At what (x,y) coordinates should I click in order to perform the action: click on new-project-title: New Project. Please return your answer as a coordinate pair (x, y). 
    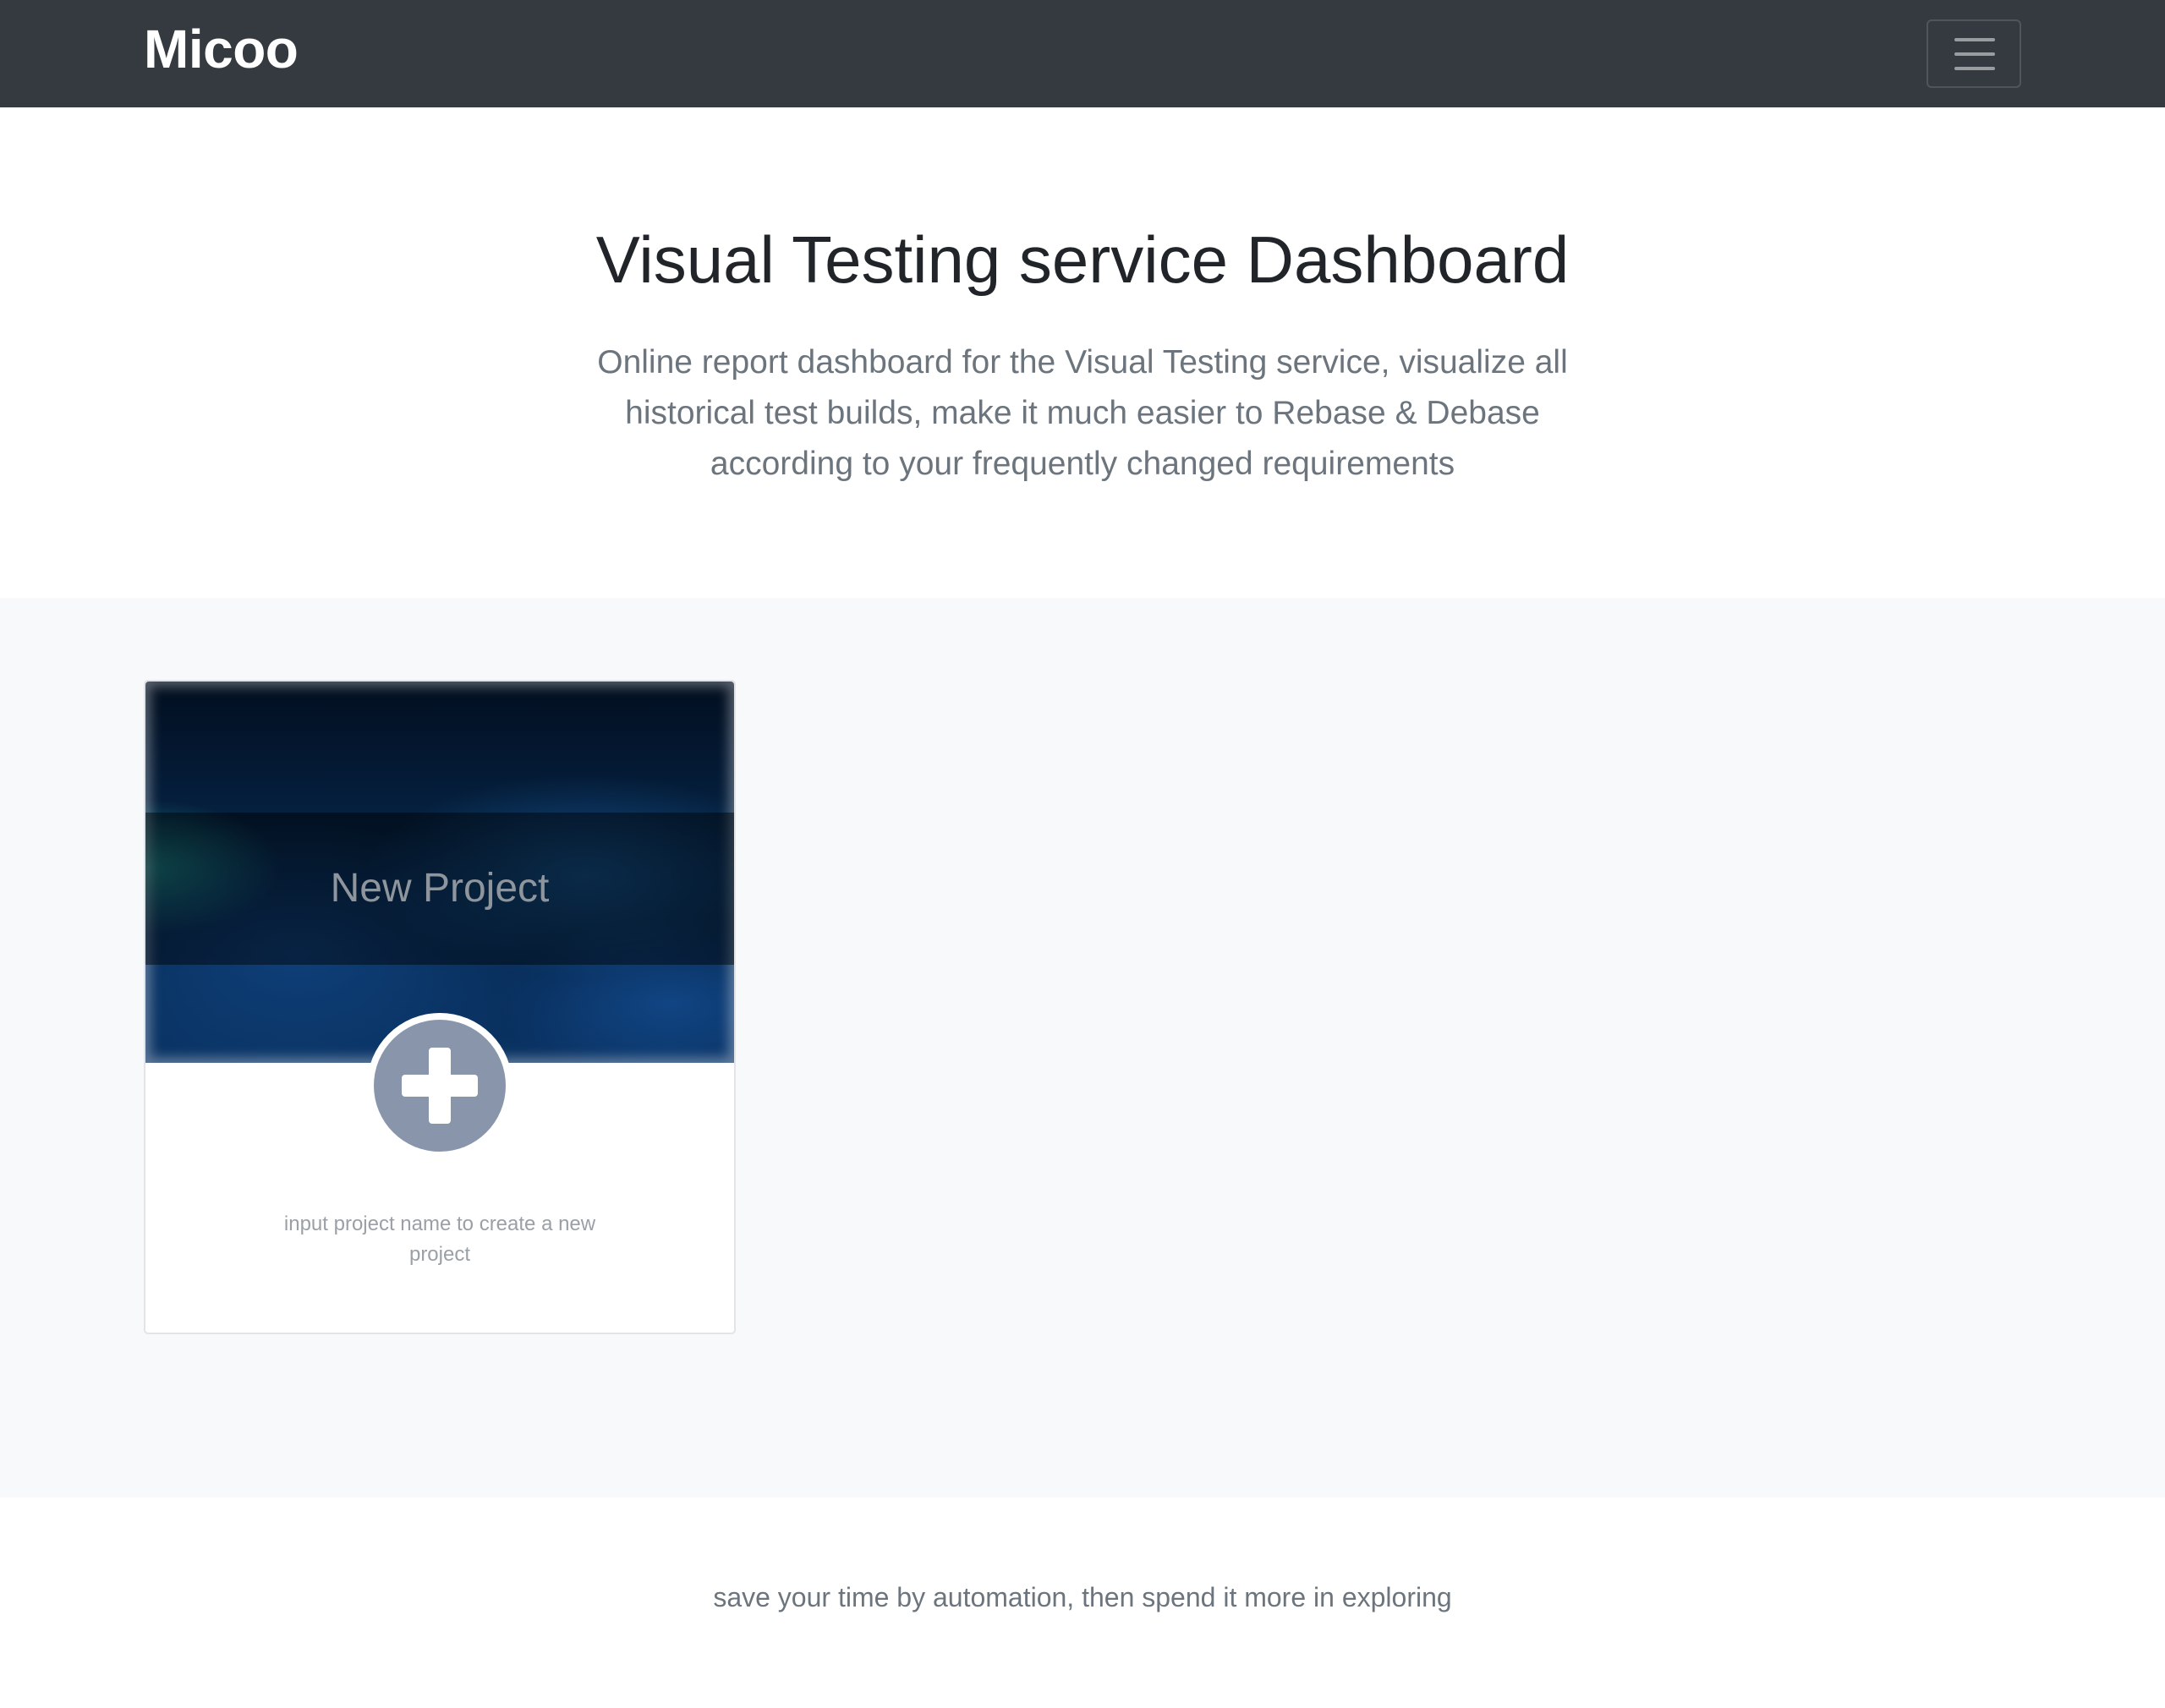
    Looking at the image, I should click on (440, 888).